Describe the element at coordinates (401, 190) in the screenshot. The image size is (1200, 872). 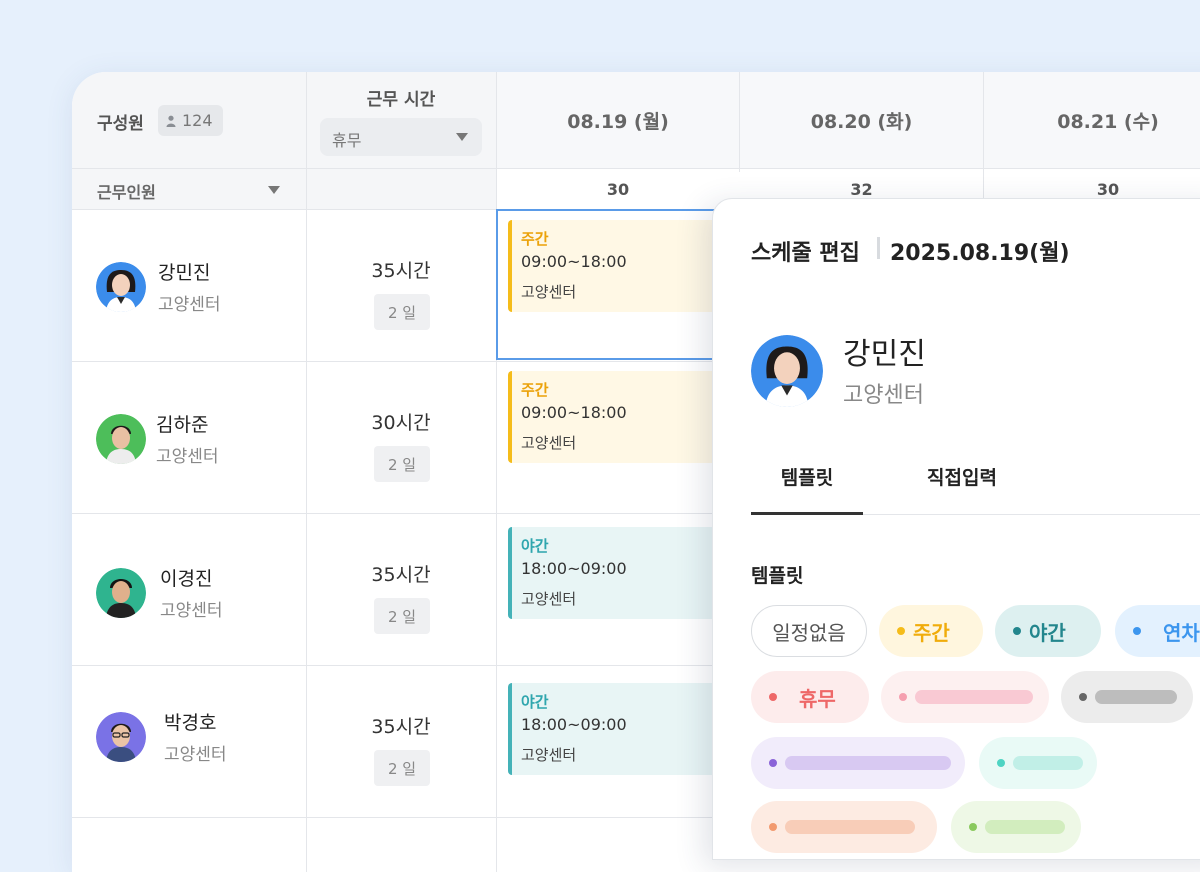
I see `blank-header-cell` at that location.